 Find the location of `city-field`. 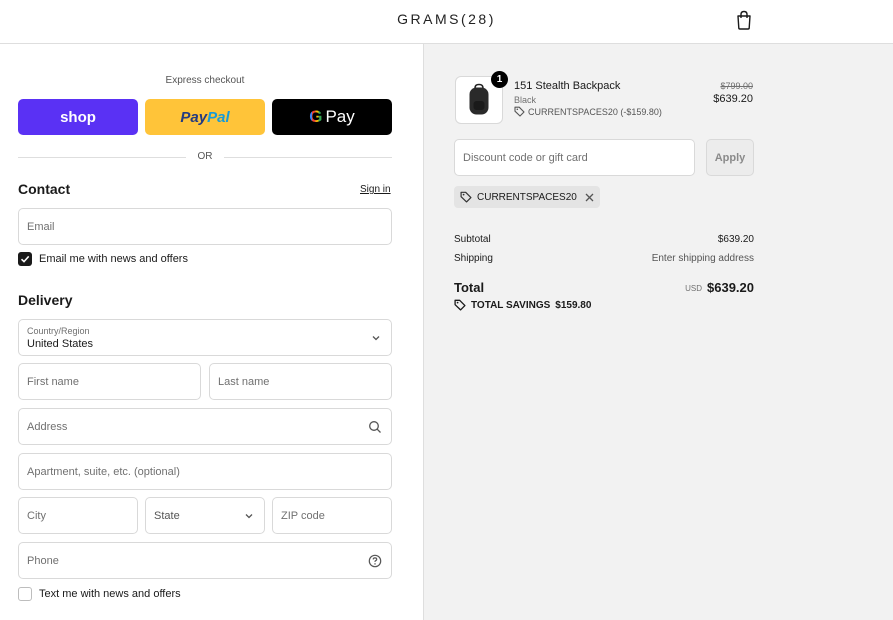

city-field is located at coordinates (78, 515).